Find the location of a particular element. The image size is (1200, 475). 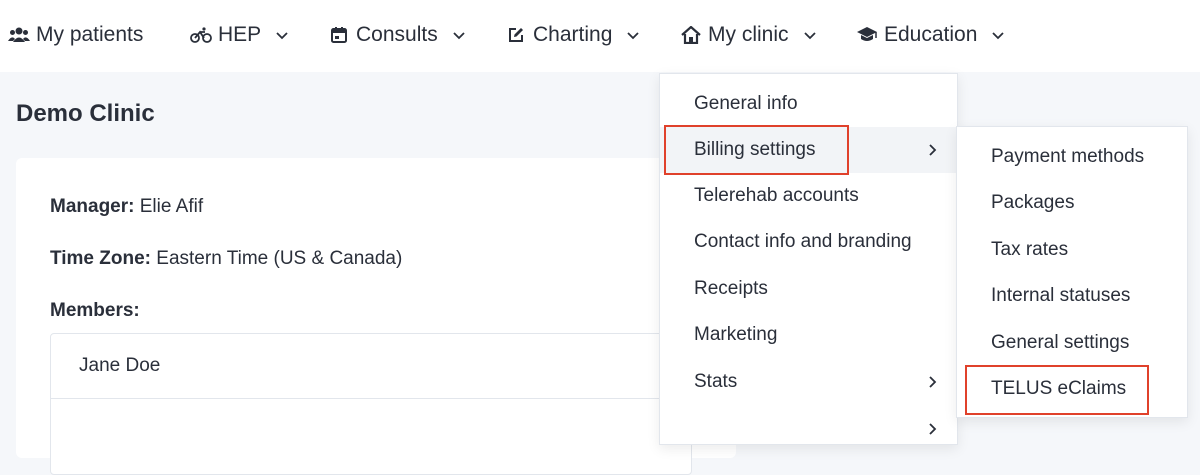

menu-item-billing-settings: Billing settings is located at coordinates (808, 150).